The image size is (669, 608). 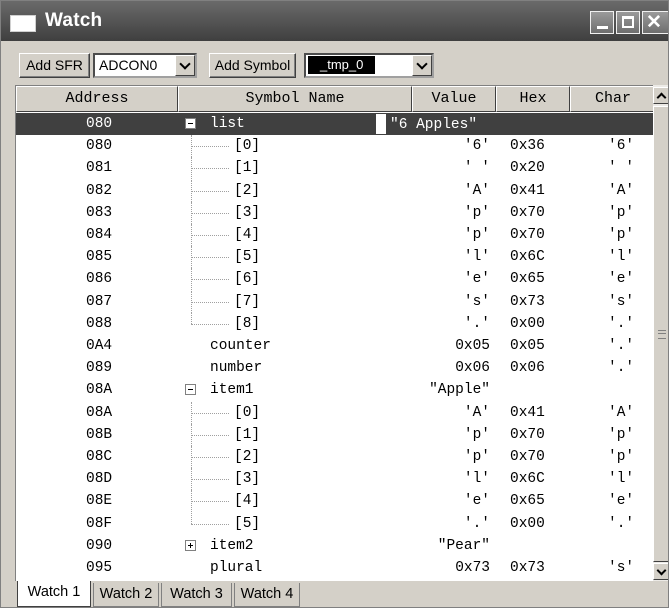 What do you see at coordinates (336, 279) in the screenshot?
I see `table-row: 086 [6] 'e' 0x65 'e'` at bounding box center [336, 279].